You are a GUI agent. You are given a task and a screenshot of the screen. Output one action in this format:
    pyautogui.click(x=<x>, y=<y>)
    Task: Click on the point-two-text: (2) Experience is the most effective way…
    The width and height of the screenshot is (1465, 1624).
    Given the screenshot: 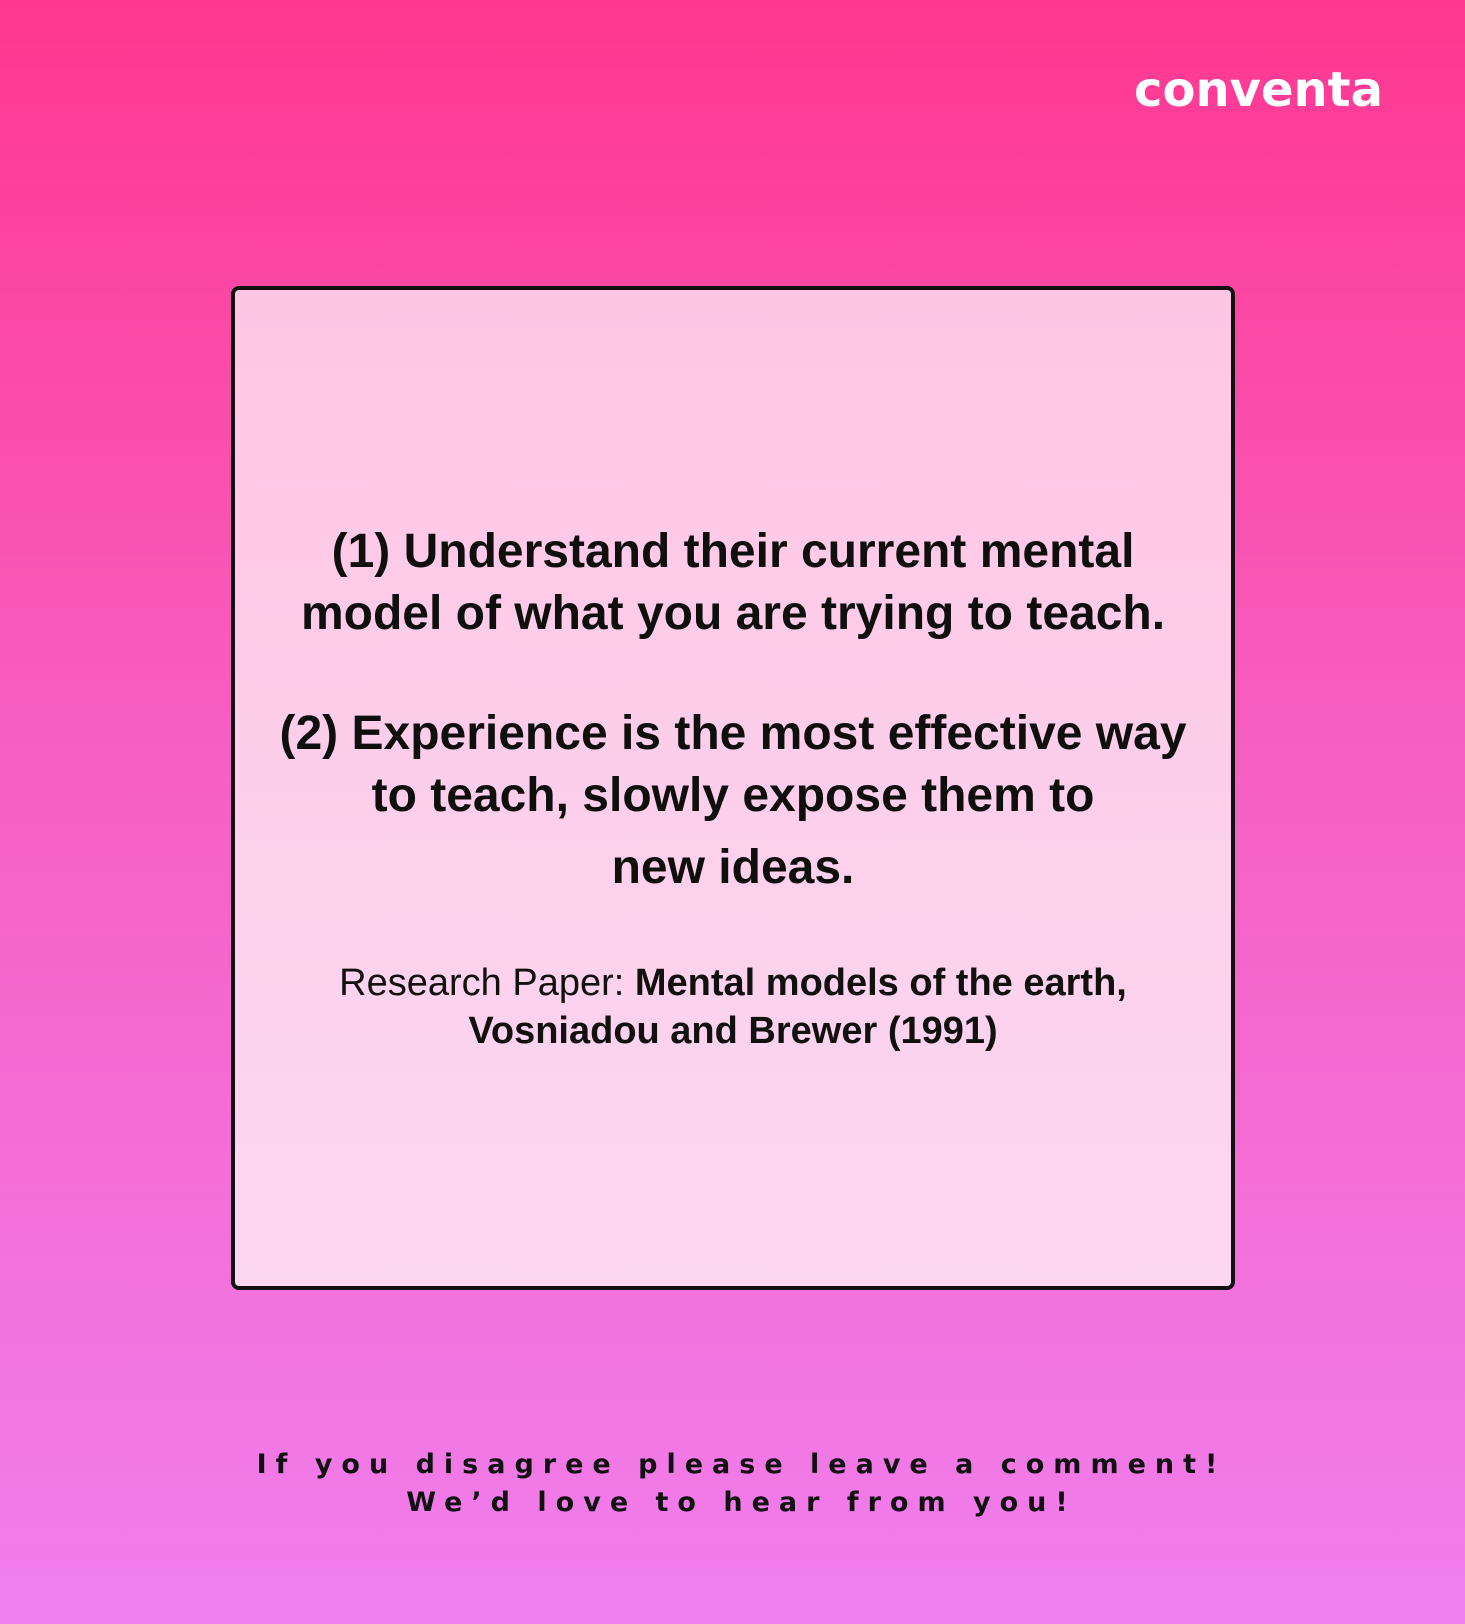 What is the action you would take?
    pyautogui.click(x=733, y=801)
    